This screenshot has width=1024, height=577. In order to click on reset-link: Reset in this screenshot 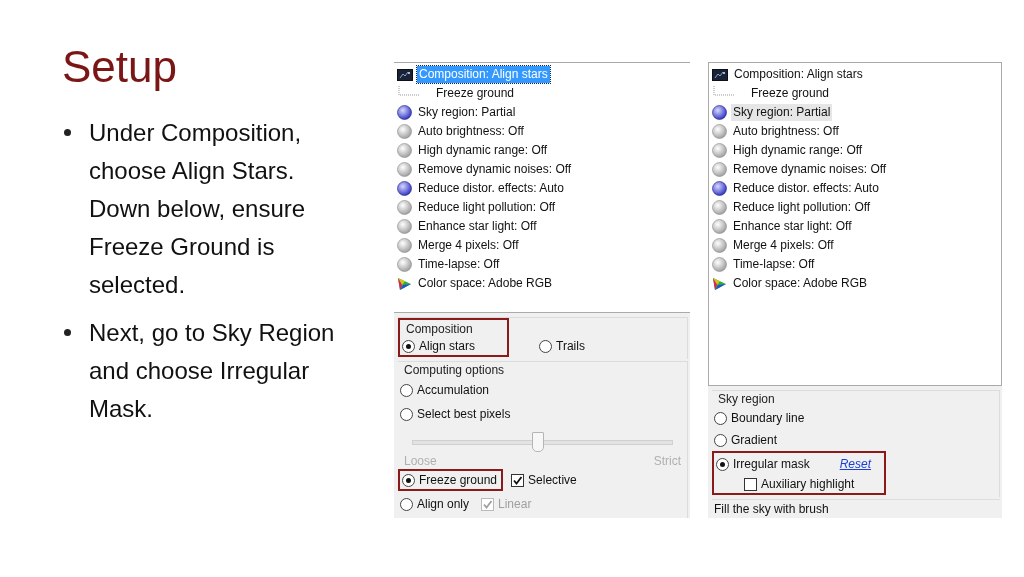, I will do `click(855, 464)`.